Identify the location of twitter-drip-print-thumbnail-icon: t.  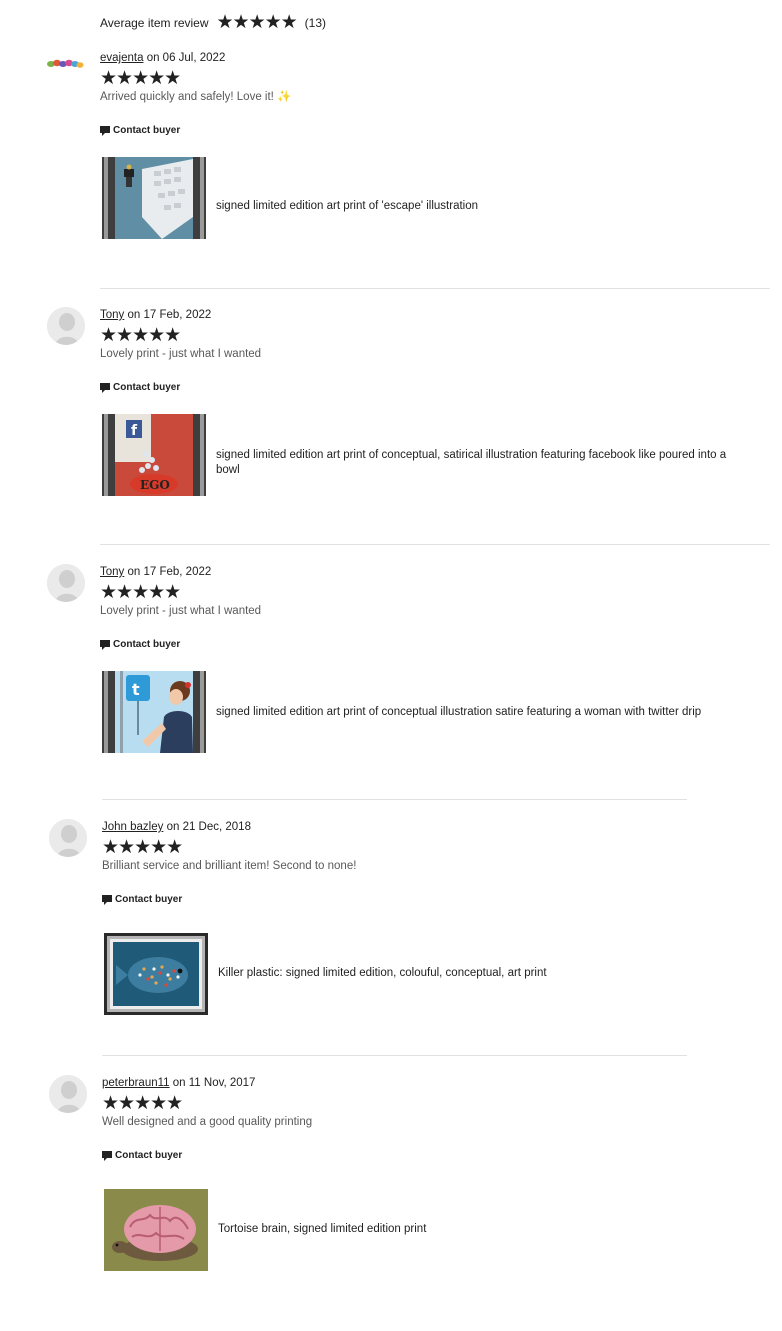
(154, 712).